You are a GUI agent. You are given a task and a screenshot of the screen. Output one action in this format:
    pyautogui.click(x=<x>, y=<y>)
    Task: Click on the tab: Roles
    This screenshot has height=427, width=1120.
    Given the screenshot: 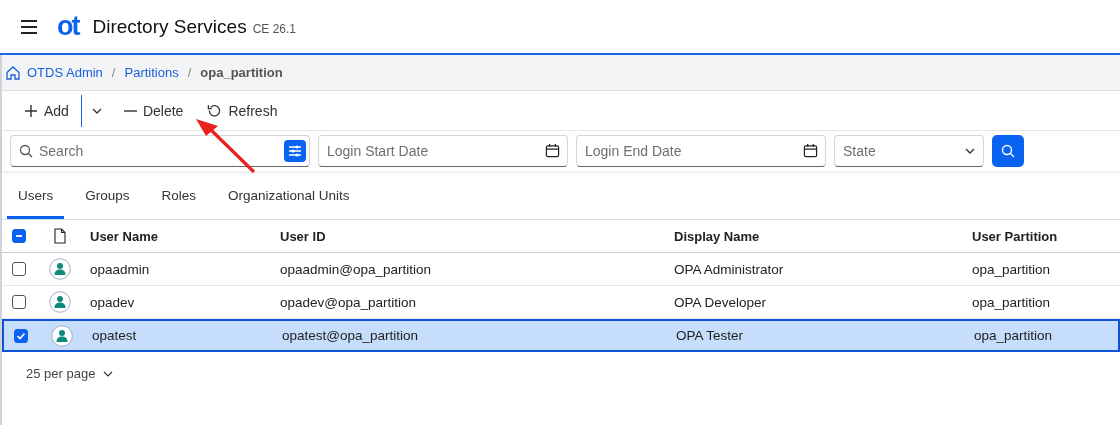 What is the action you would take?
    pyautogui.click(x=179, y=203)
    